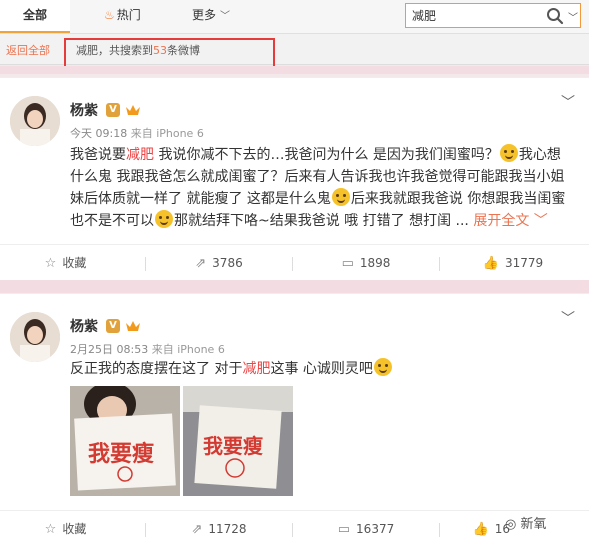 This screenshot has width=589, height=553. I want to click on comment-button: ▭ 16377, so click(366, 529).